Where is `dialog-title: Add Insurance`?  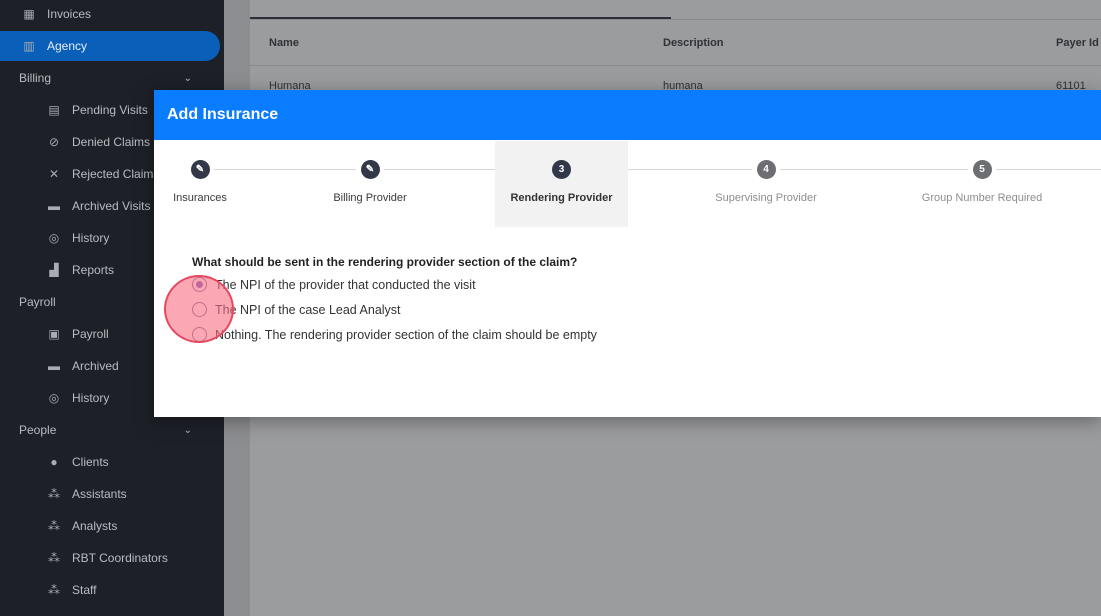
dialog-title: Add Insurance is located at coordinates (627, 115).